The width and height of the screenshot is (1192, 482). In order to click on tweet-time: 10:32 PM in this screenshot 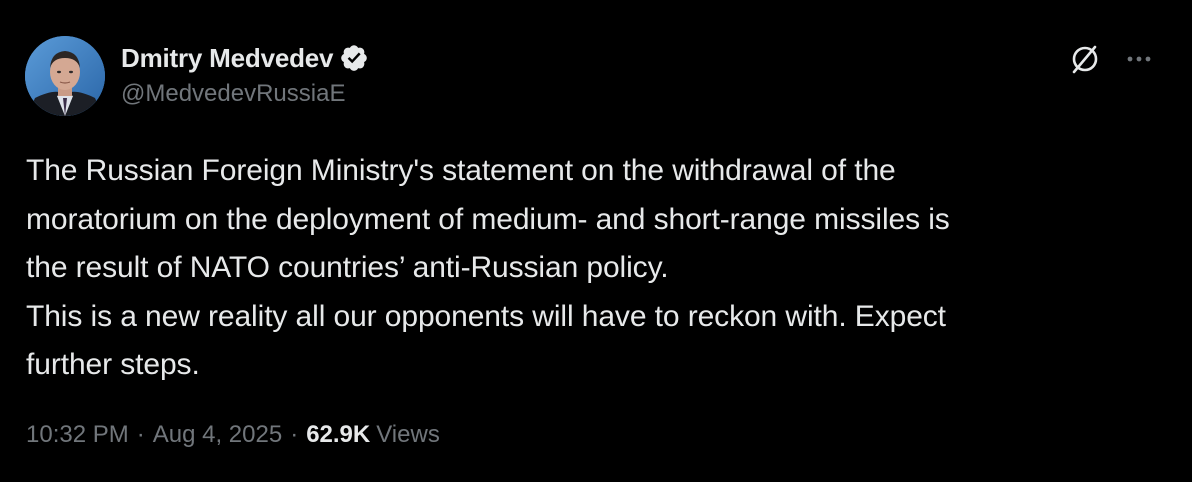, I will do `click(77, 435)`.